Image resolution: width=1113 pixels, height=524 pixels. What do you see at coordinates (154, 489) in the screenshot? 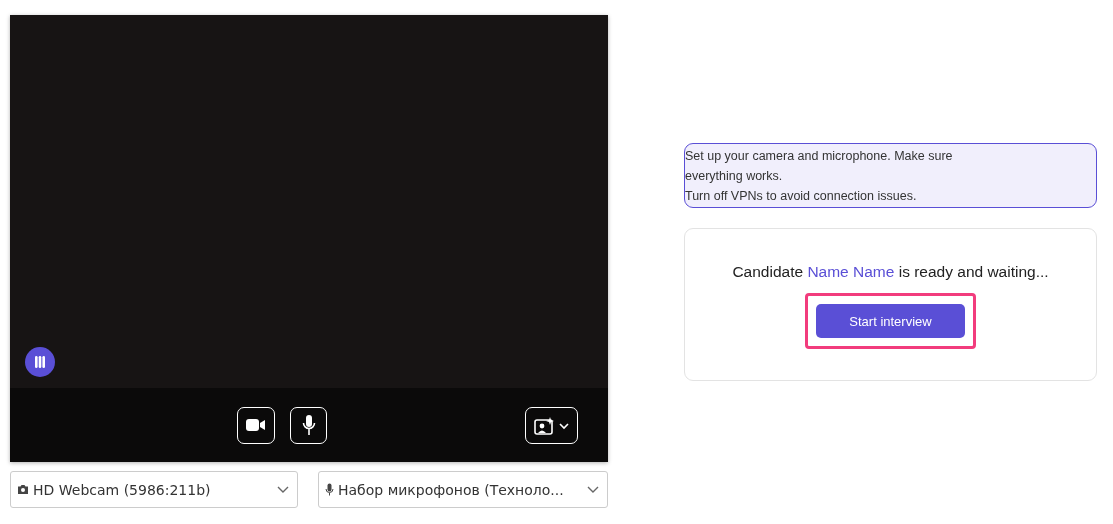
I see `camera-select: HD Webcam (5986:211b)` at bounding box center [154, 489].